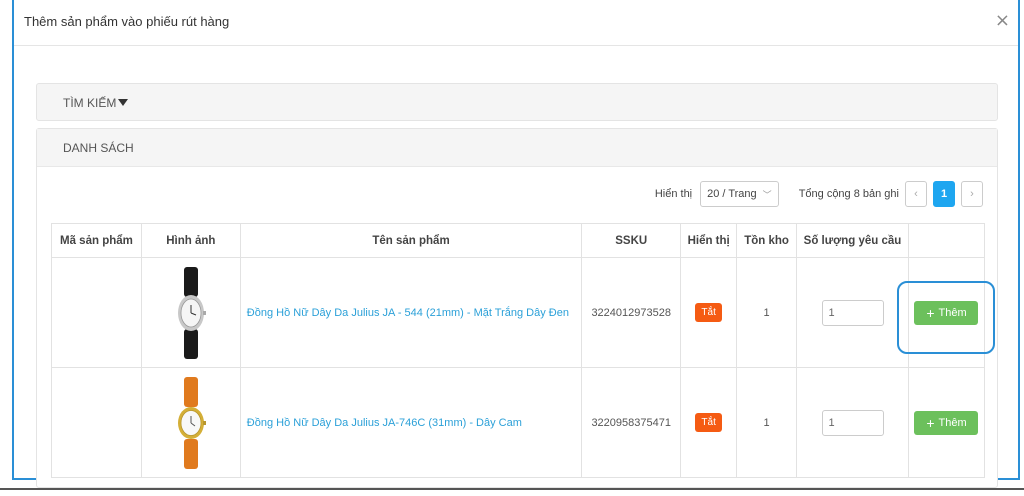 Image resolution: width=1024 pixels, height=496 pixels. I want to click on search-panel: TÌM KIẾM, so click(517, 102).